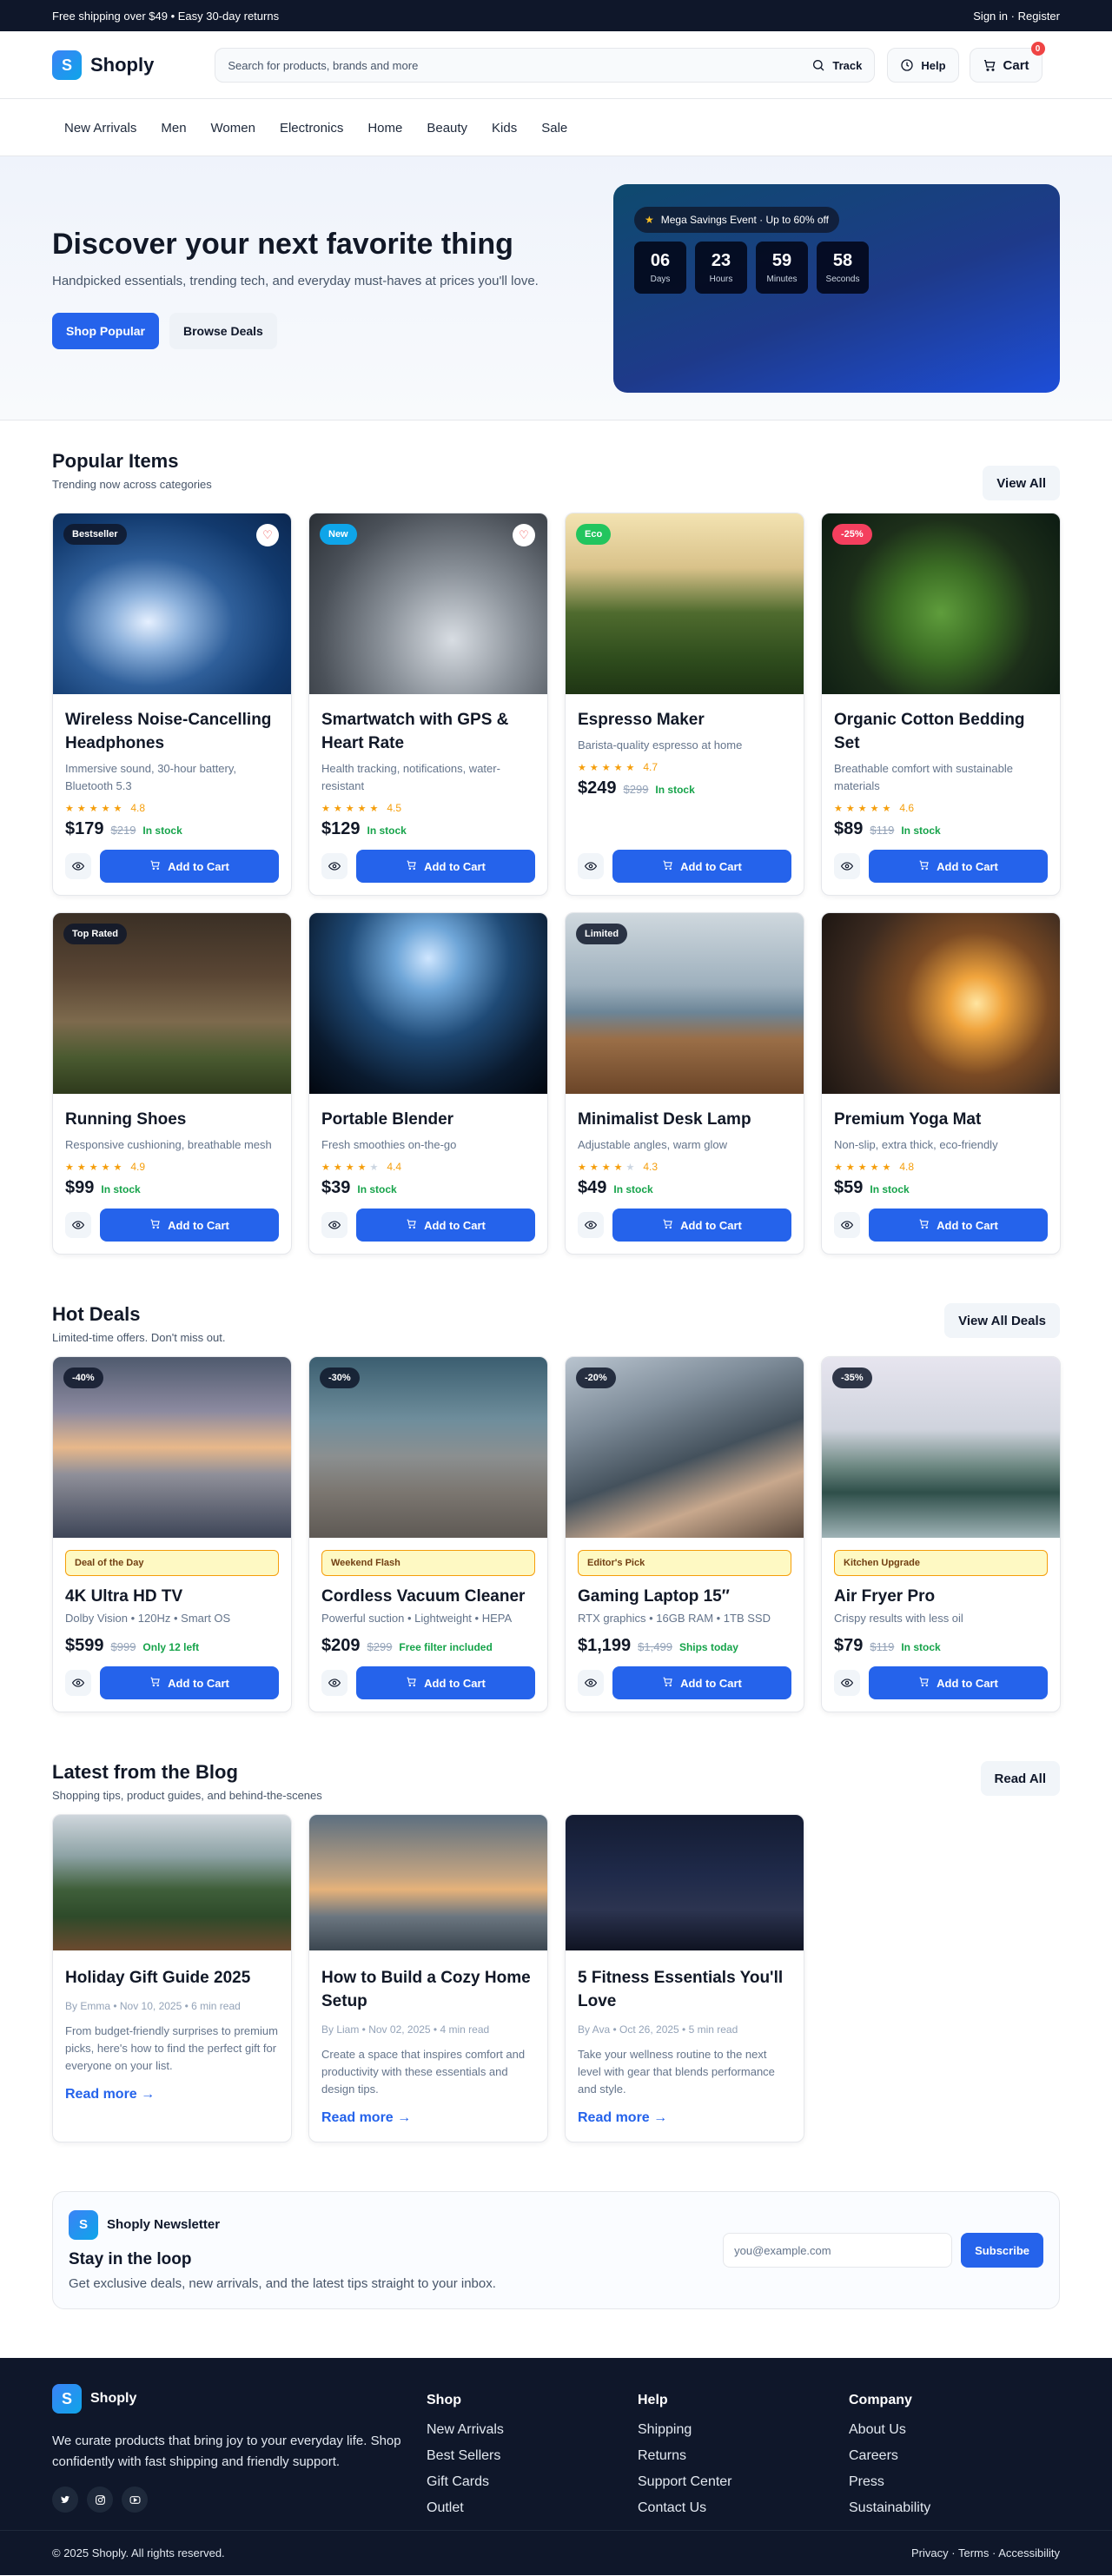 The height and width of the screenshot is (2576, 1112). I want to click on product-image: Eco, so click(685, 603).